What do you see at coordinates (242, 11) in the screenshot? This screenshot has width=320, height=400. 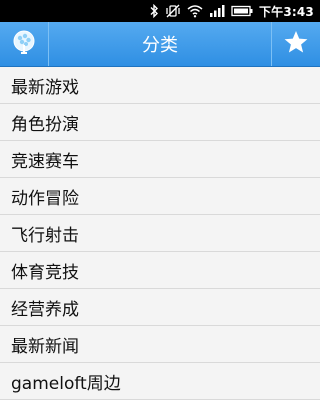 I see `battery-icon` at bounding box center [242, 11].